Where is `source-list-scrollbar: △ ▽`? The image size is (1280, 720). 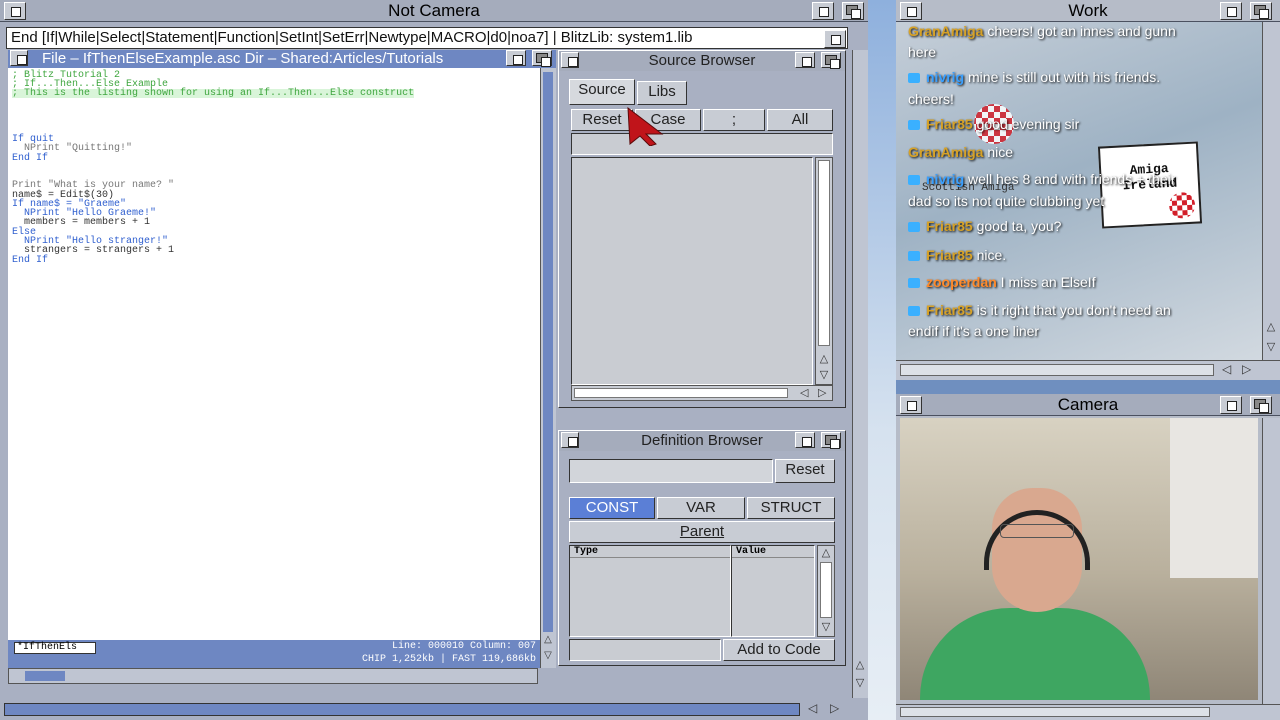 source-list-scrollbar: △ ▽ is located at coordinates (824, 271).